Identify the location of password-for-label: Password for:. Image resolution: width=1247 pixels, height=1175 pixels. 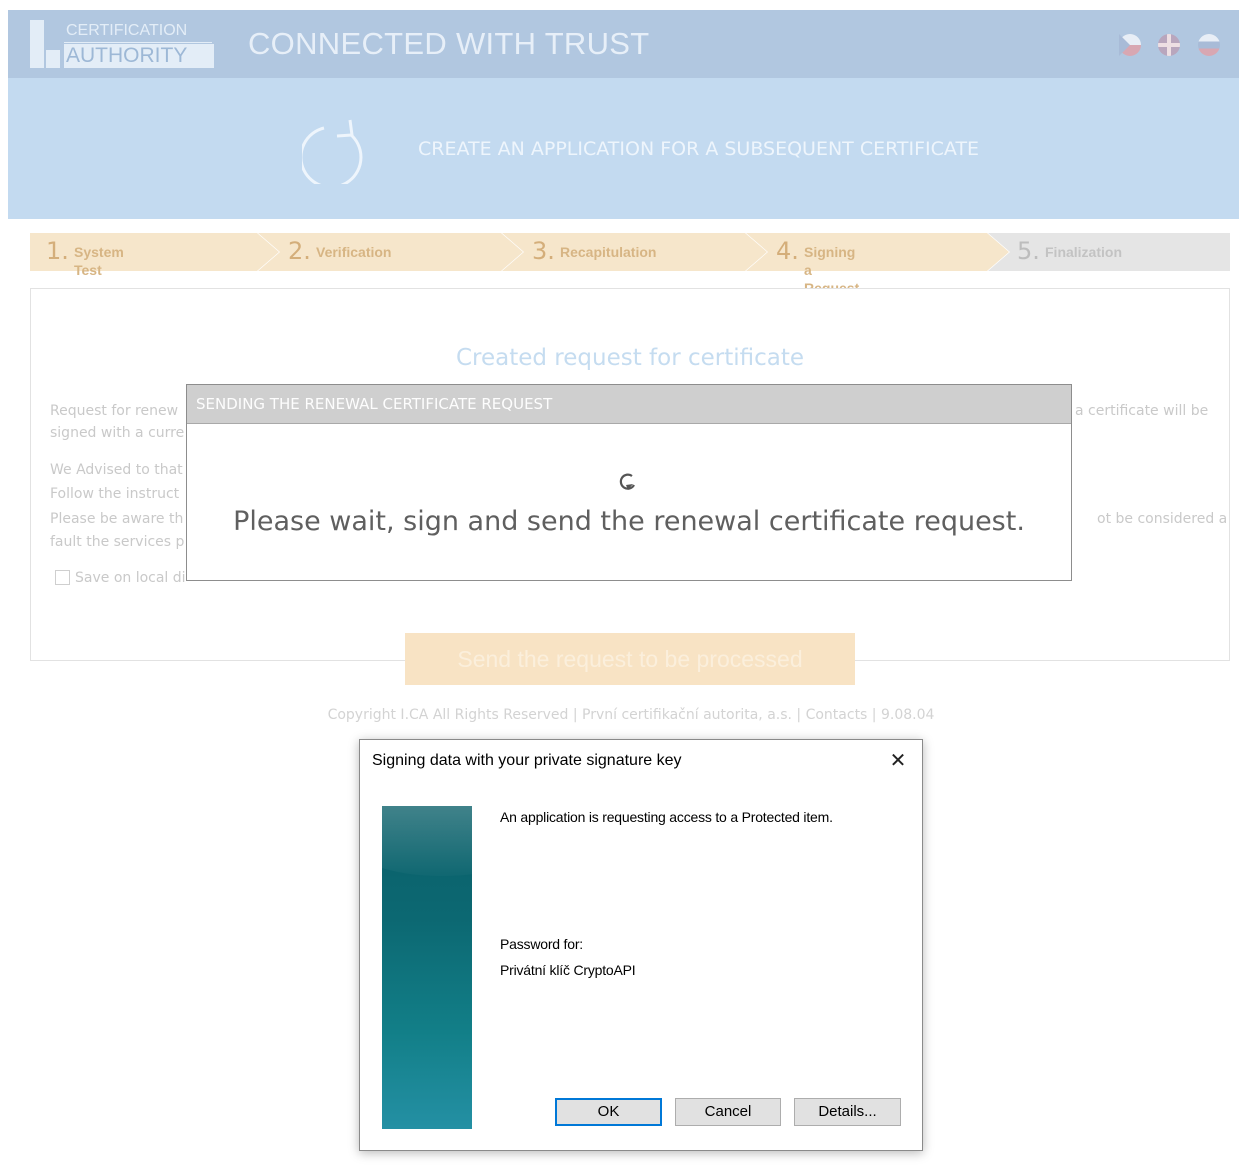
(541, 944).